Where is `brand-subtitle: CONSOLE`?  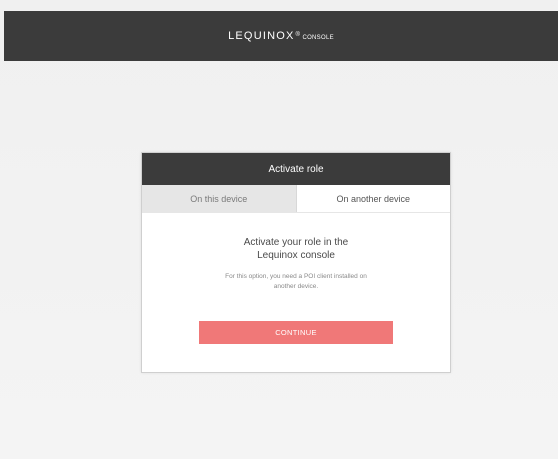
brand-subtitle: CONSOLE is located at coordinates (318, 38).